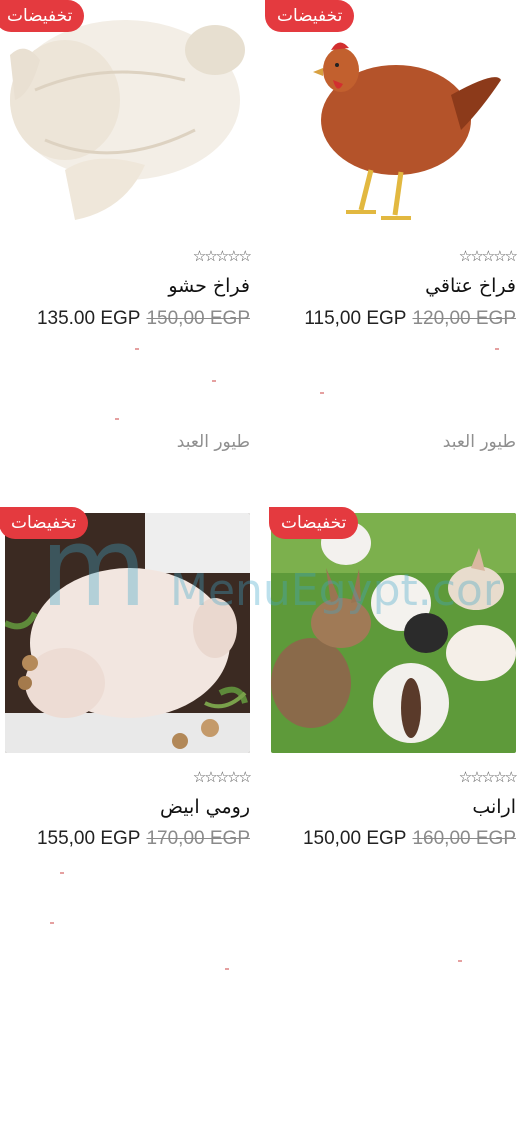 The height and width of the screenshot is (1139, 529). I want to click on rabbits-icon, so click(393, 633).